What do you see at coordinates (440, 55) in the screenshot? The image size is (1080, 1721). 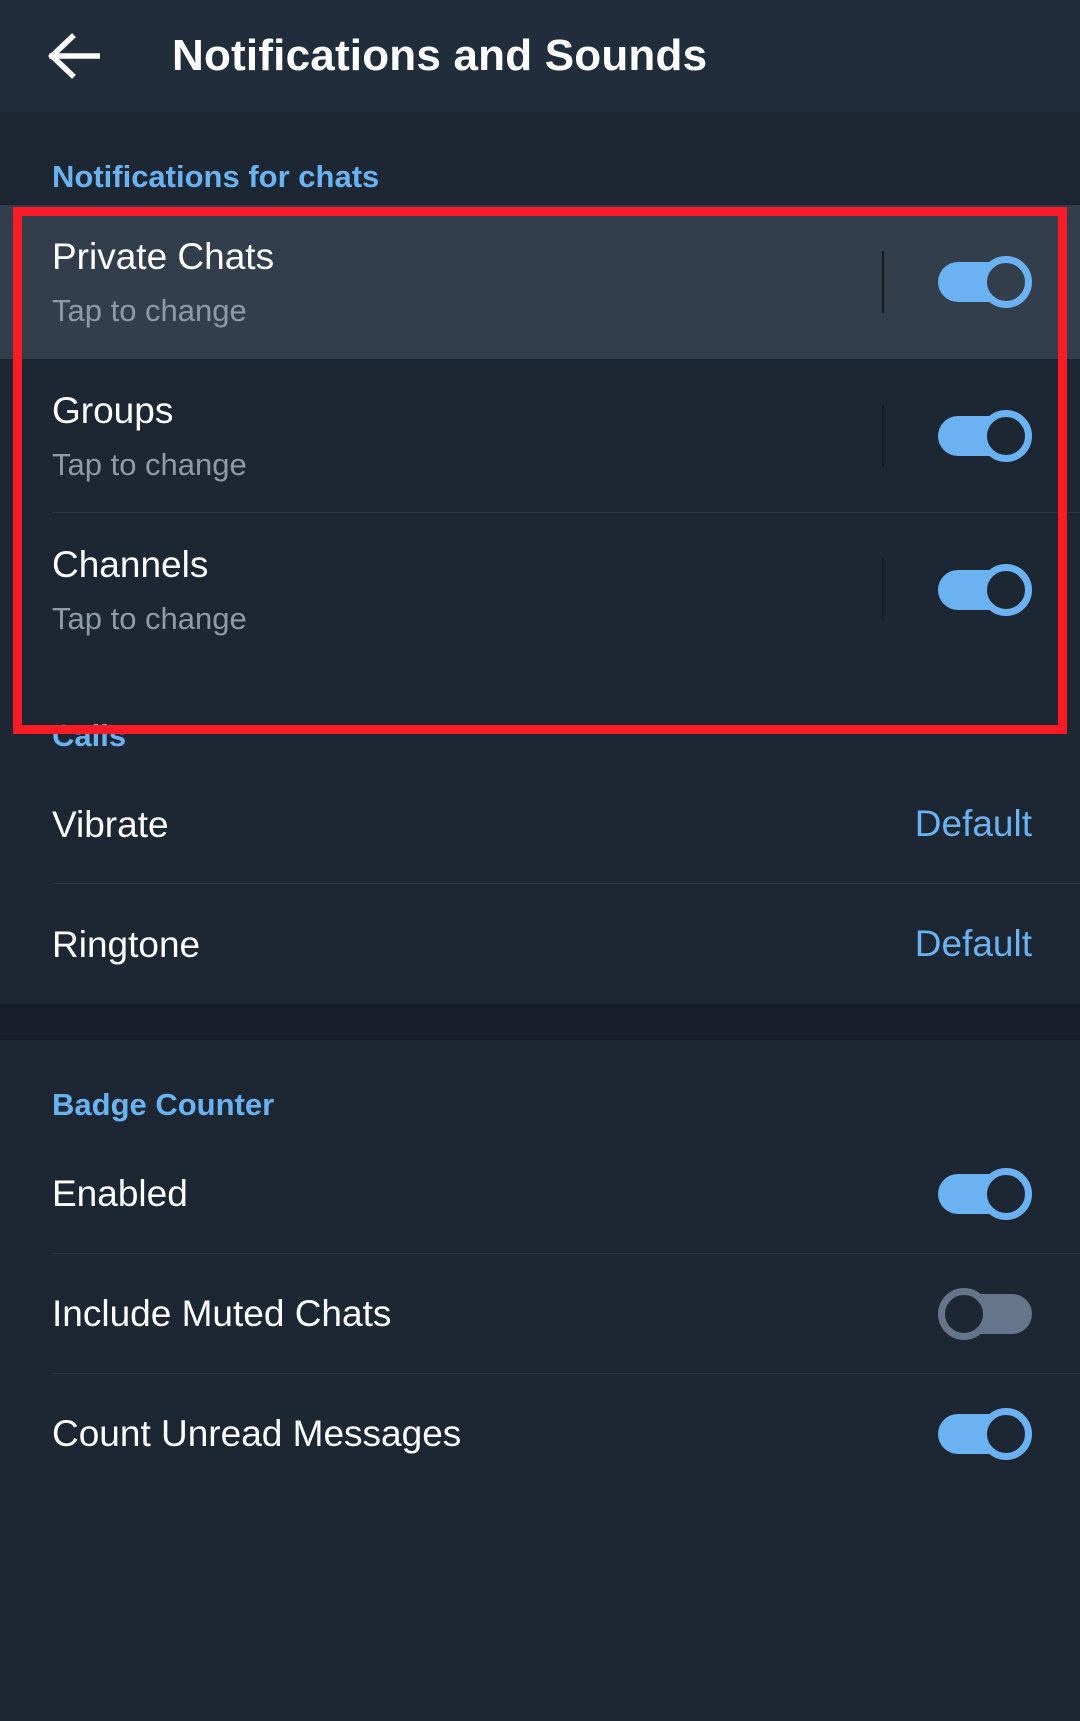 I see `page-title: Notifications and Sounds` at bounding box center [440, 55].